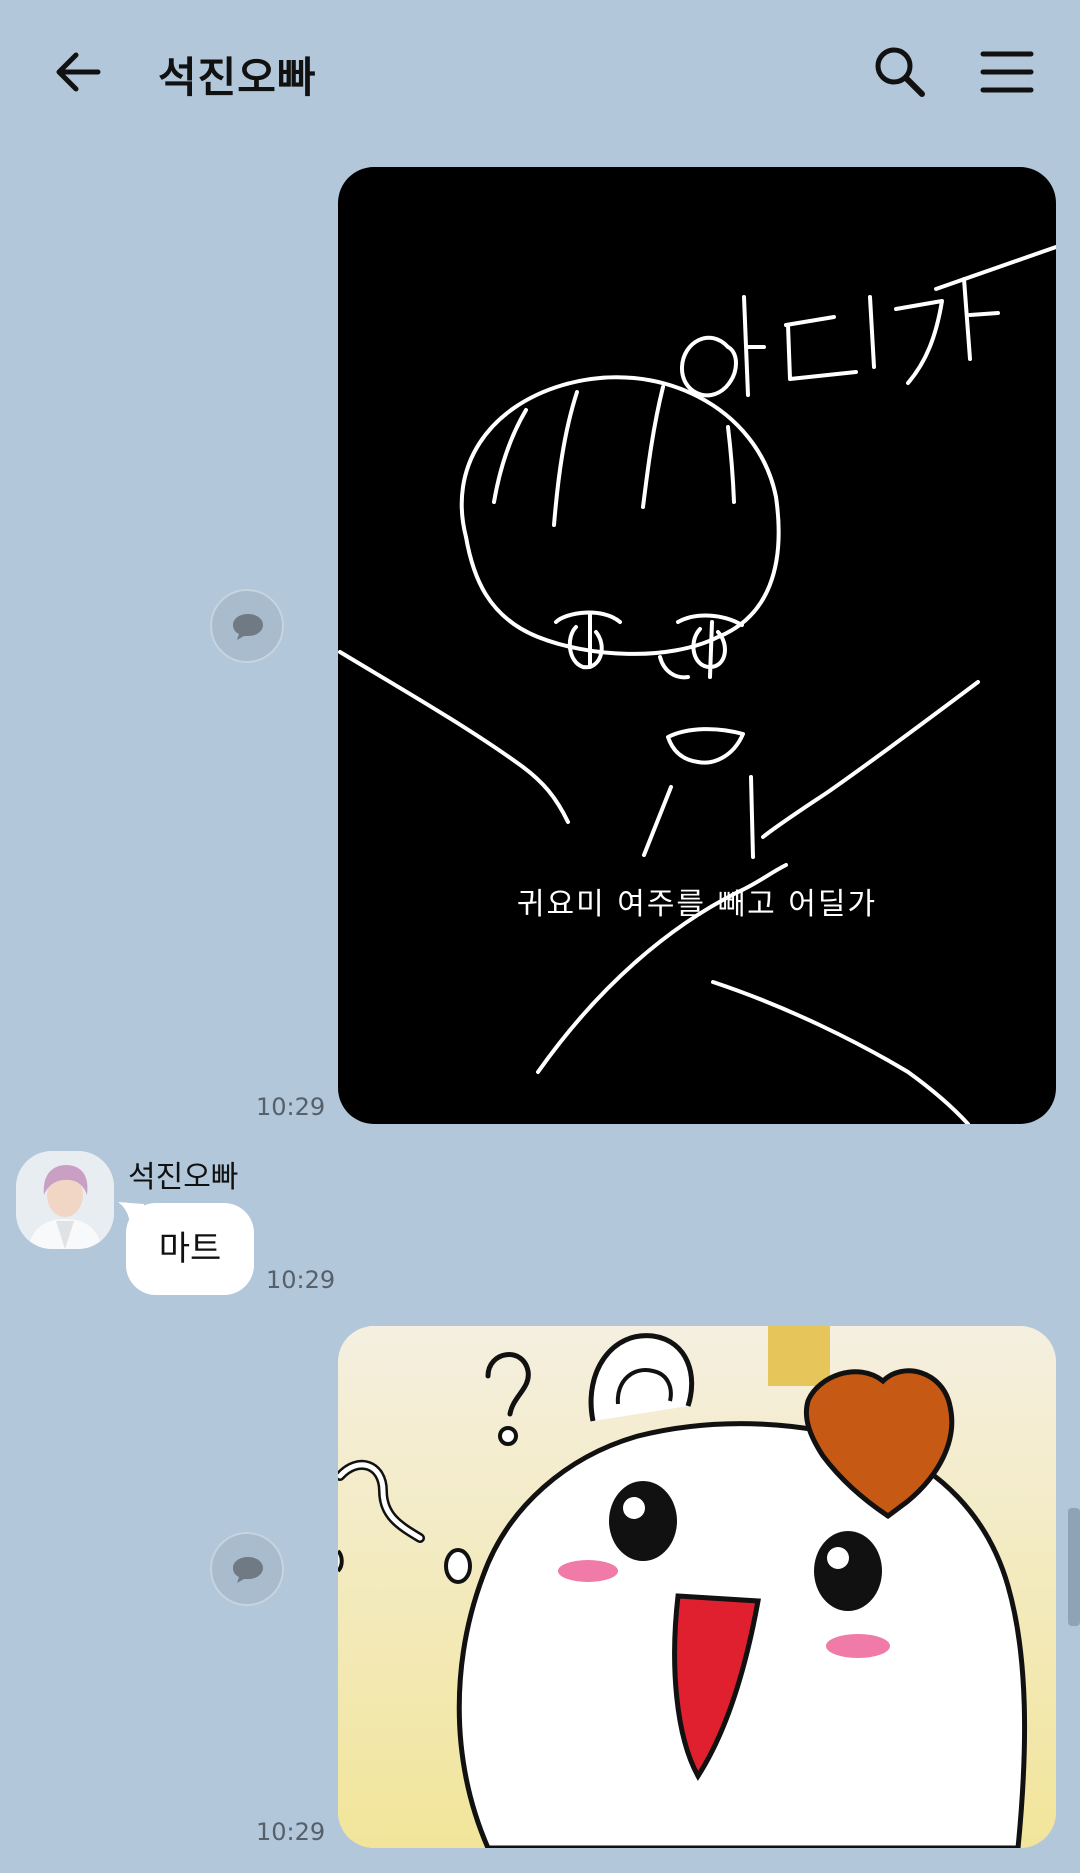  Describe the element at coordinates (540, 75) in the screenshot. I see `chat-header: 석진오빠` at that location.